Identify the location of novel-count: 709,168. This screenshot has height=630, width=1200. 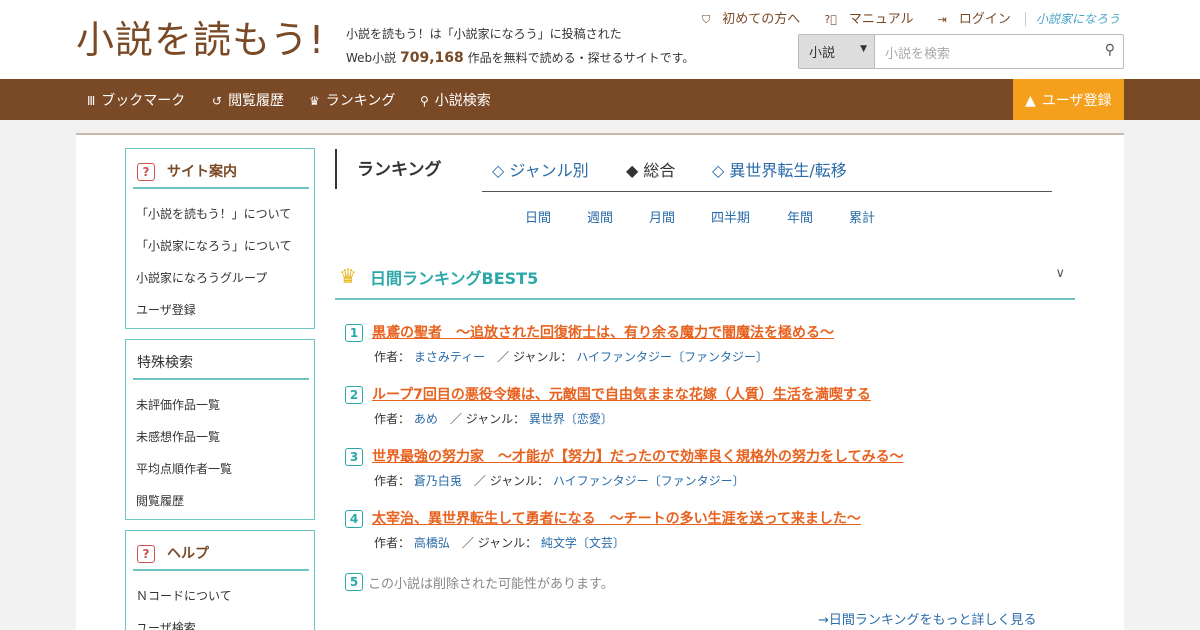
(432, 58).